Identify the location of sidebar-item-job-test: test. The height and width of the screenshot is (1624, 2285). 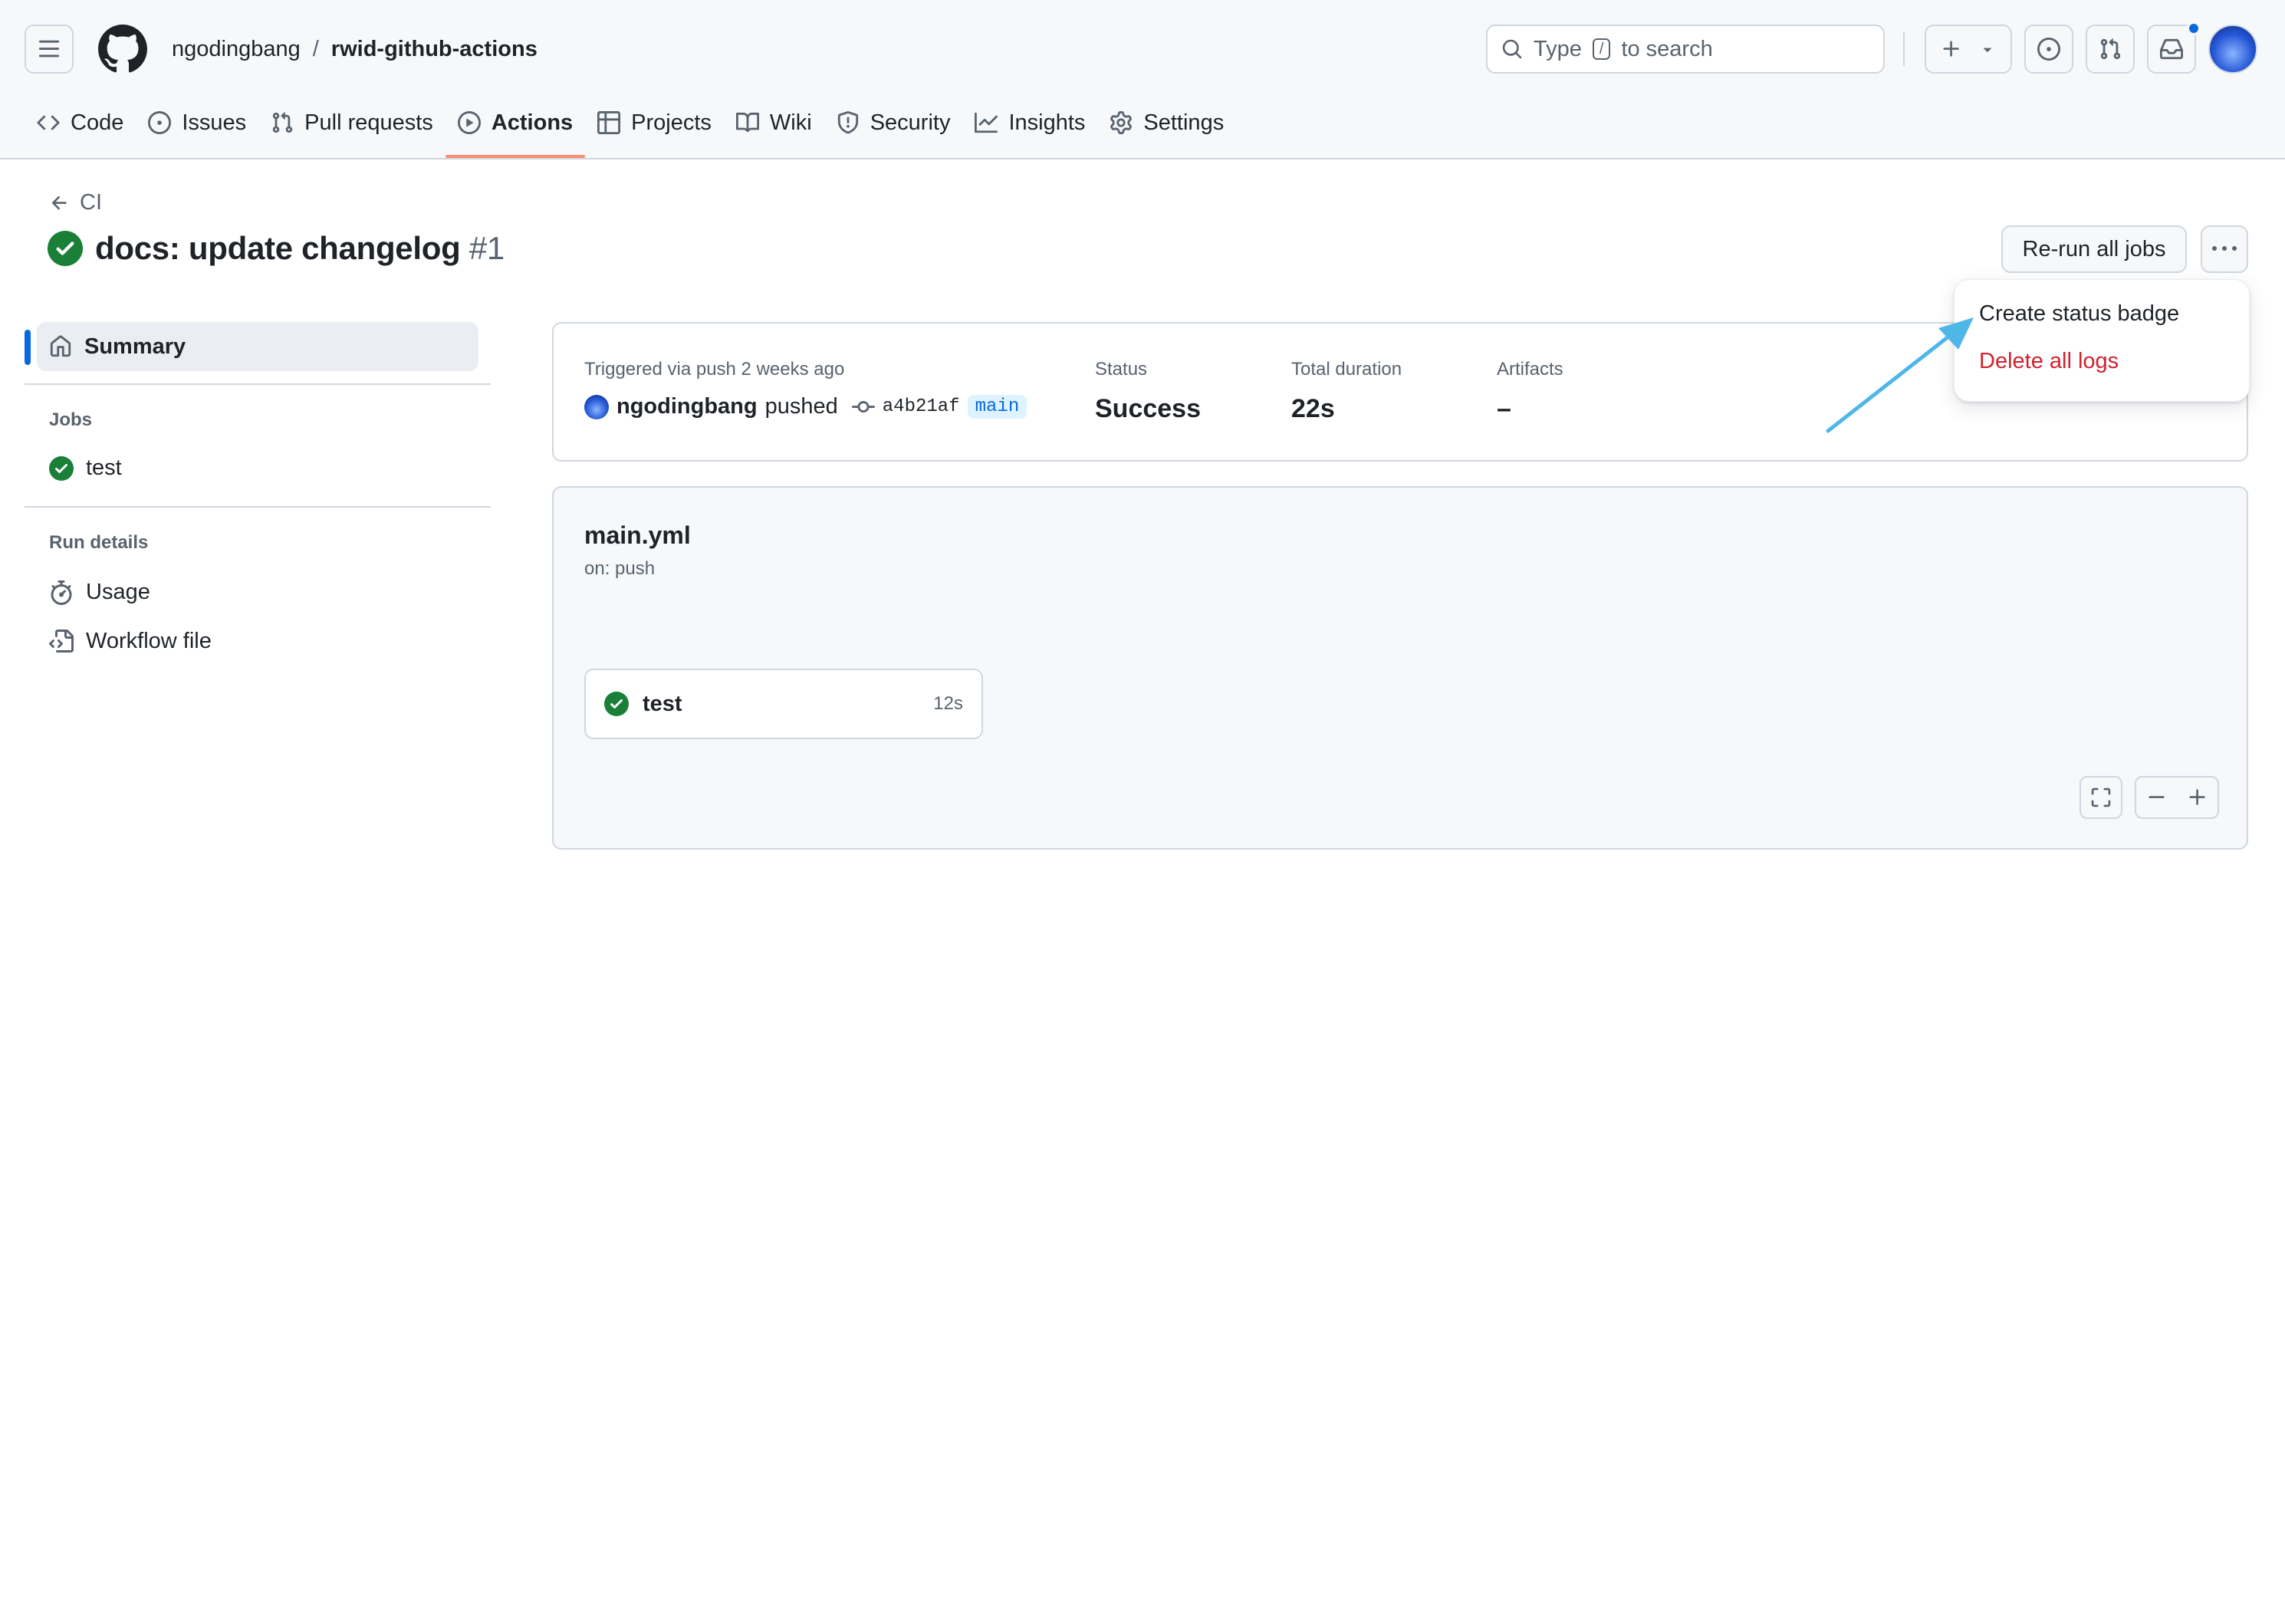
(86, 468).